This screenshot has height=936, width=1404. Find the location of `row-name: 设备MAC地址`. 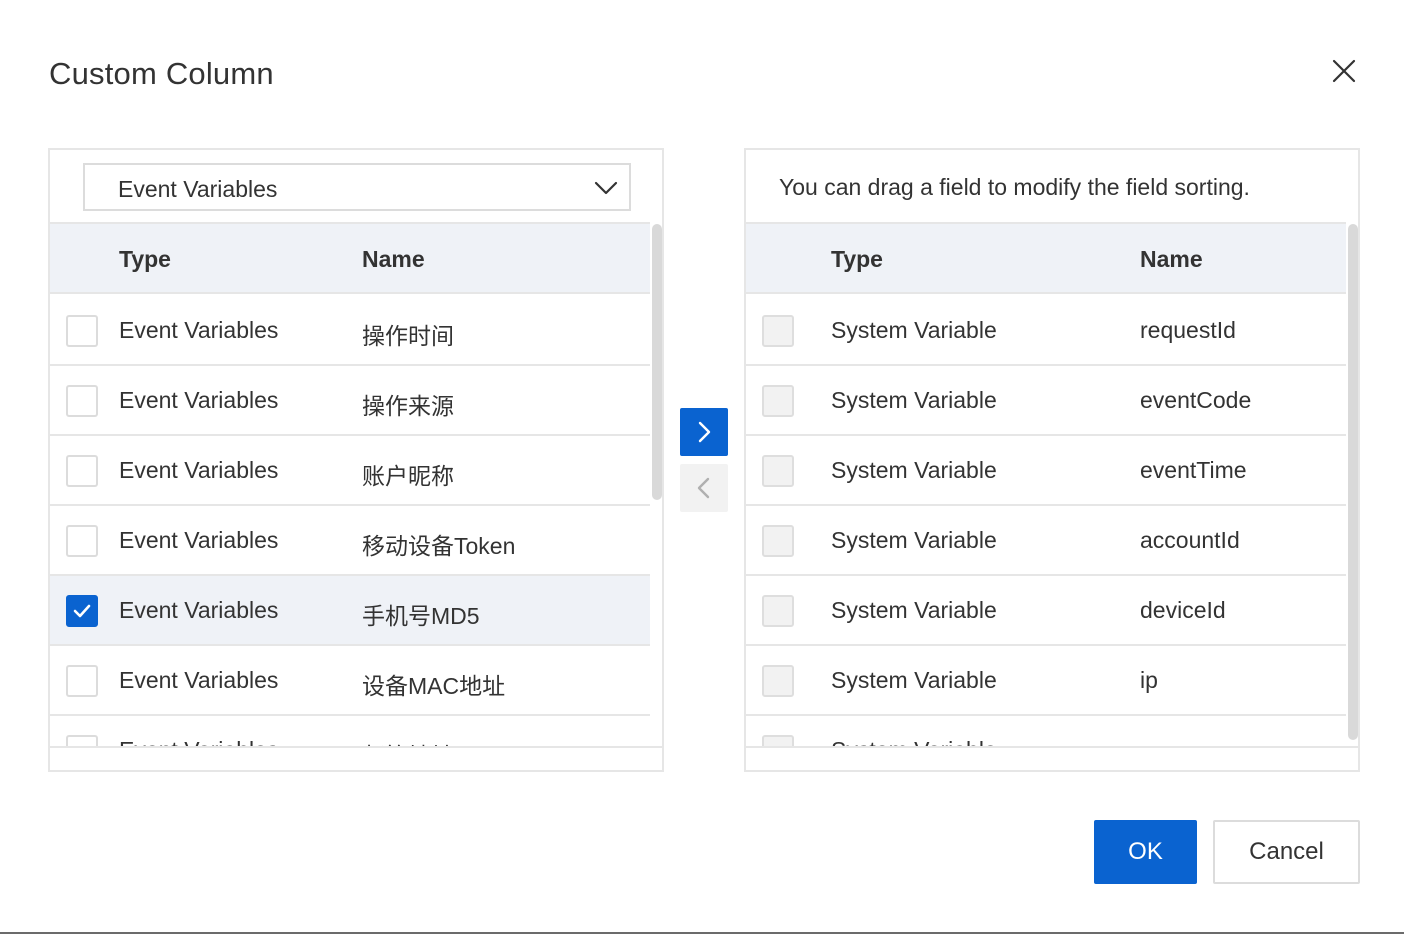

row-name: 设备MAC地址 is located at coordinates (434, 686).